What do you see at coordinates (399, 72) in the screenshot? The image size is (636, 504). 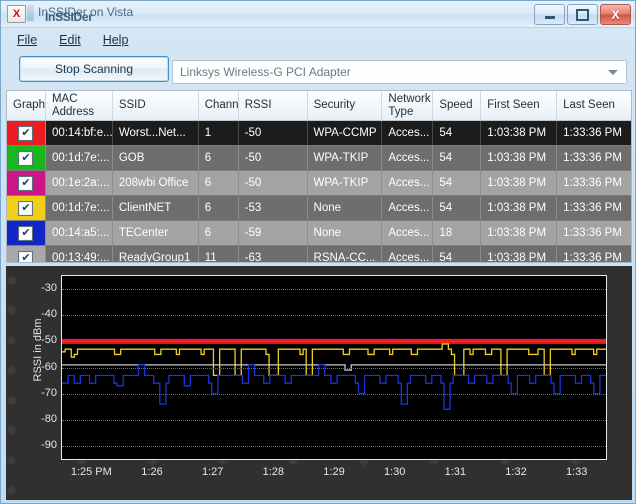 I see `adapter-dropdown: Linksys Wireless-G PCI Adapter` at bounding box center [399, 72].